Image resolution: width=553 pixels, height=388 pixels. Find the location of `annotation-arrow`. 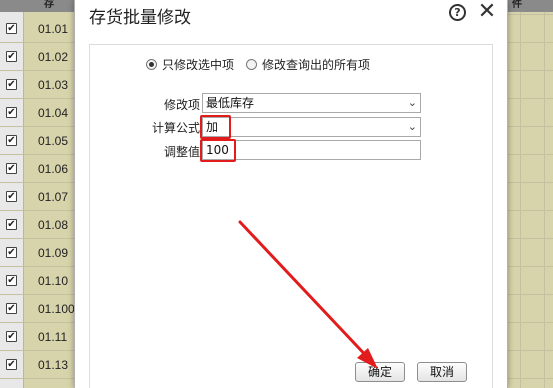

annotation-arrow is located at coordinates (308, 294).